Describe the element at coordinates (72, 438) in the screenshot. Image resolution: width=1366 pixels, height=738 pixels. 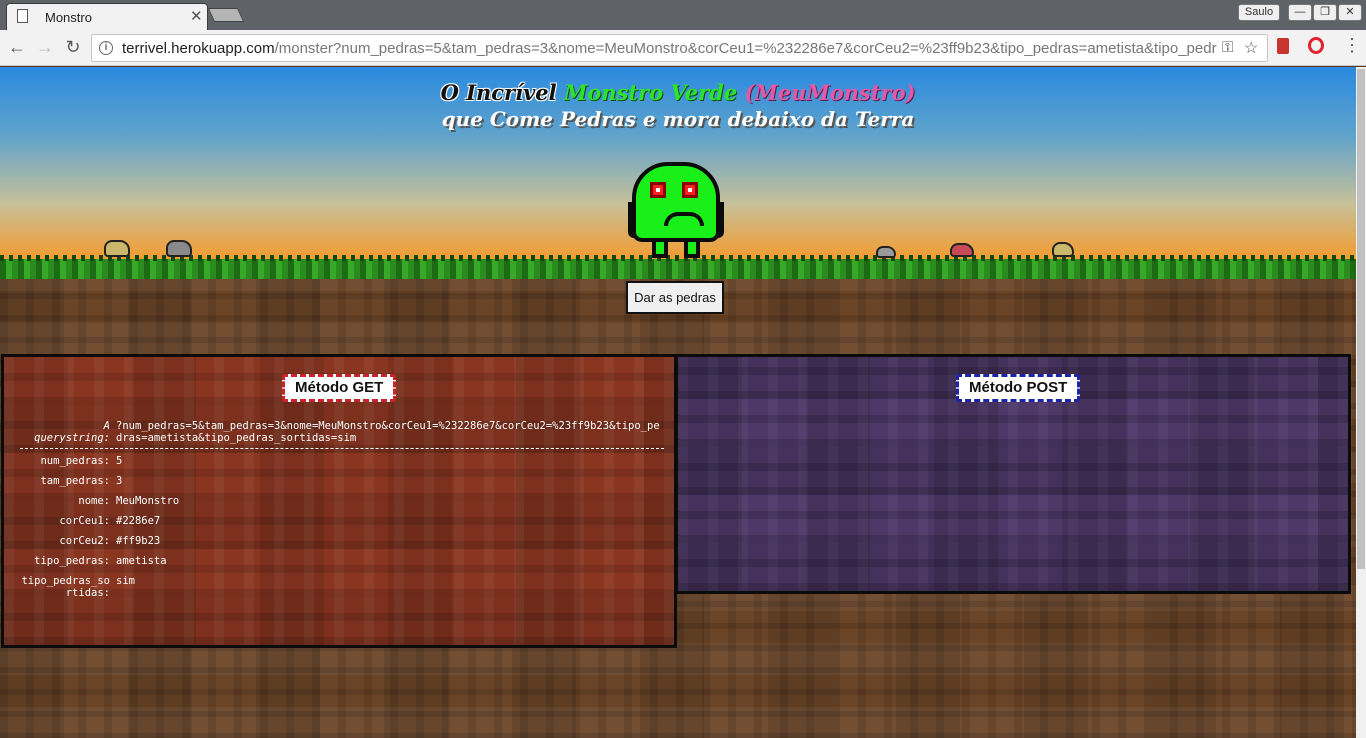
I see `querystring-label-text: querystring:` at that location.